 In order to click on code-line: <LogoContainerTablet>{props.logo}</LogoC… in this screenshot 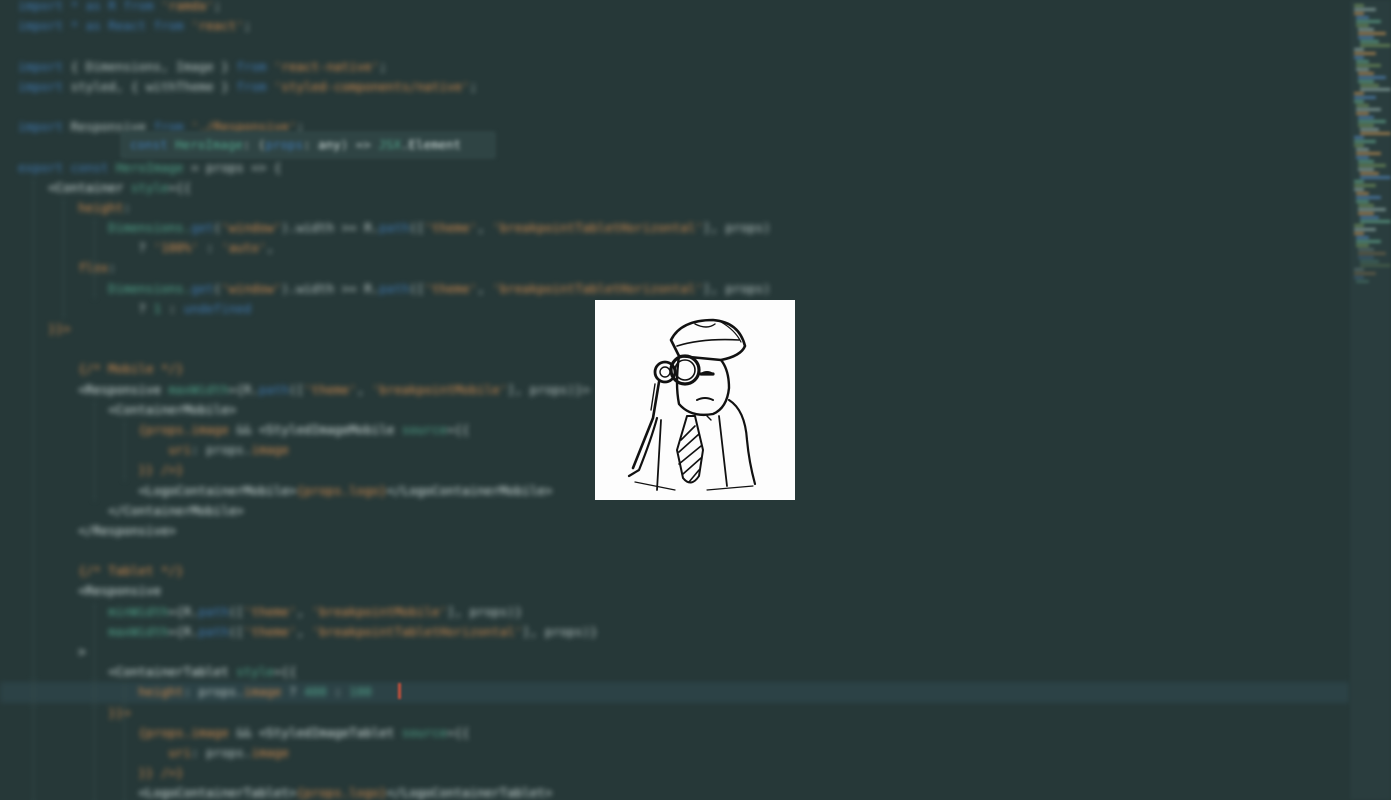, I will do `click(675, 791)`.